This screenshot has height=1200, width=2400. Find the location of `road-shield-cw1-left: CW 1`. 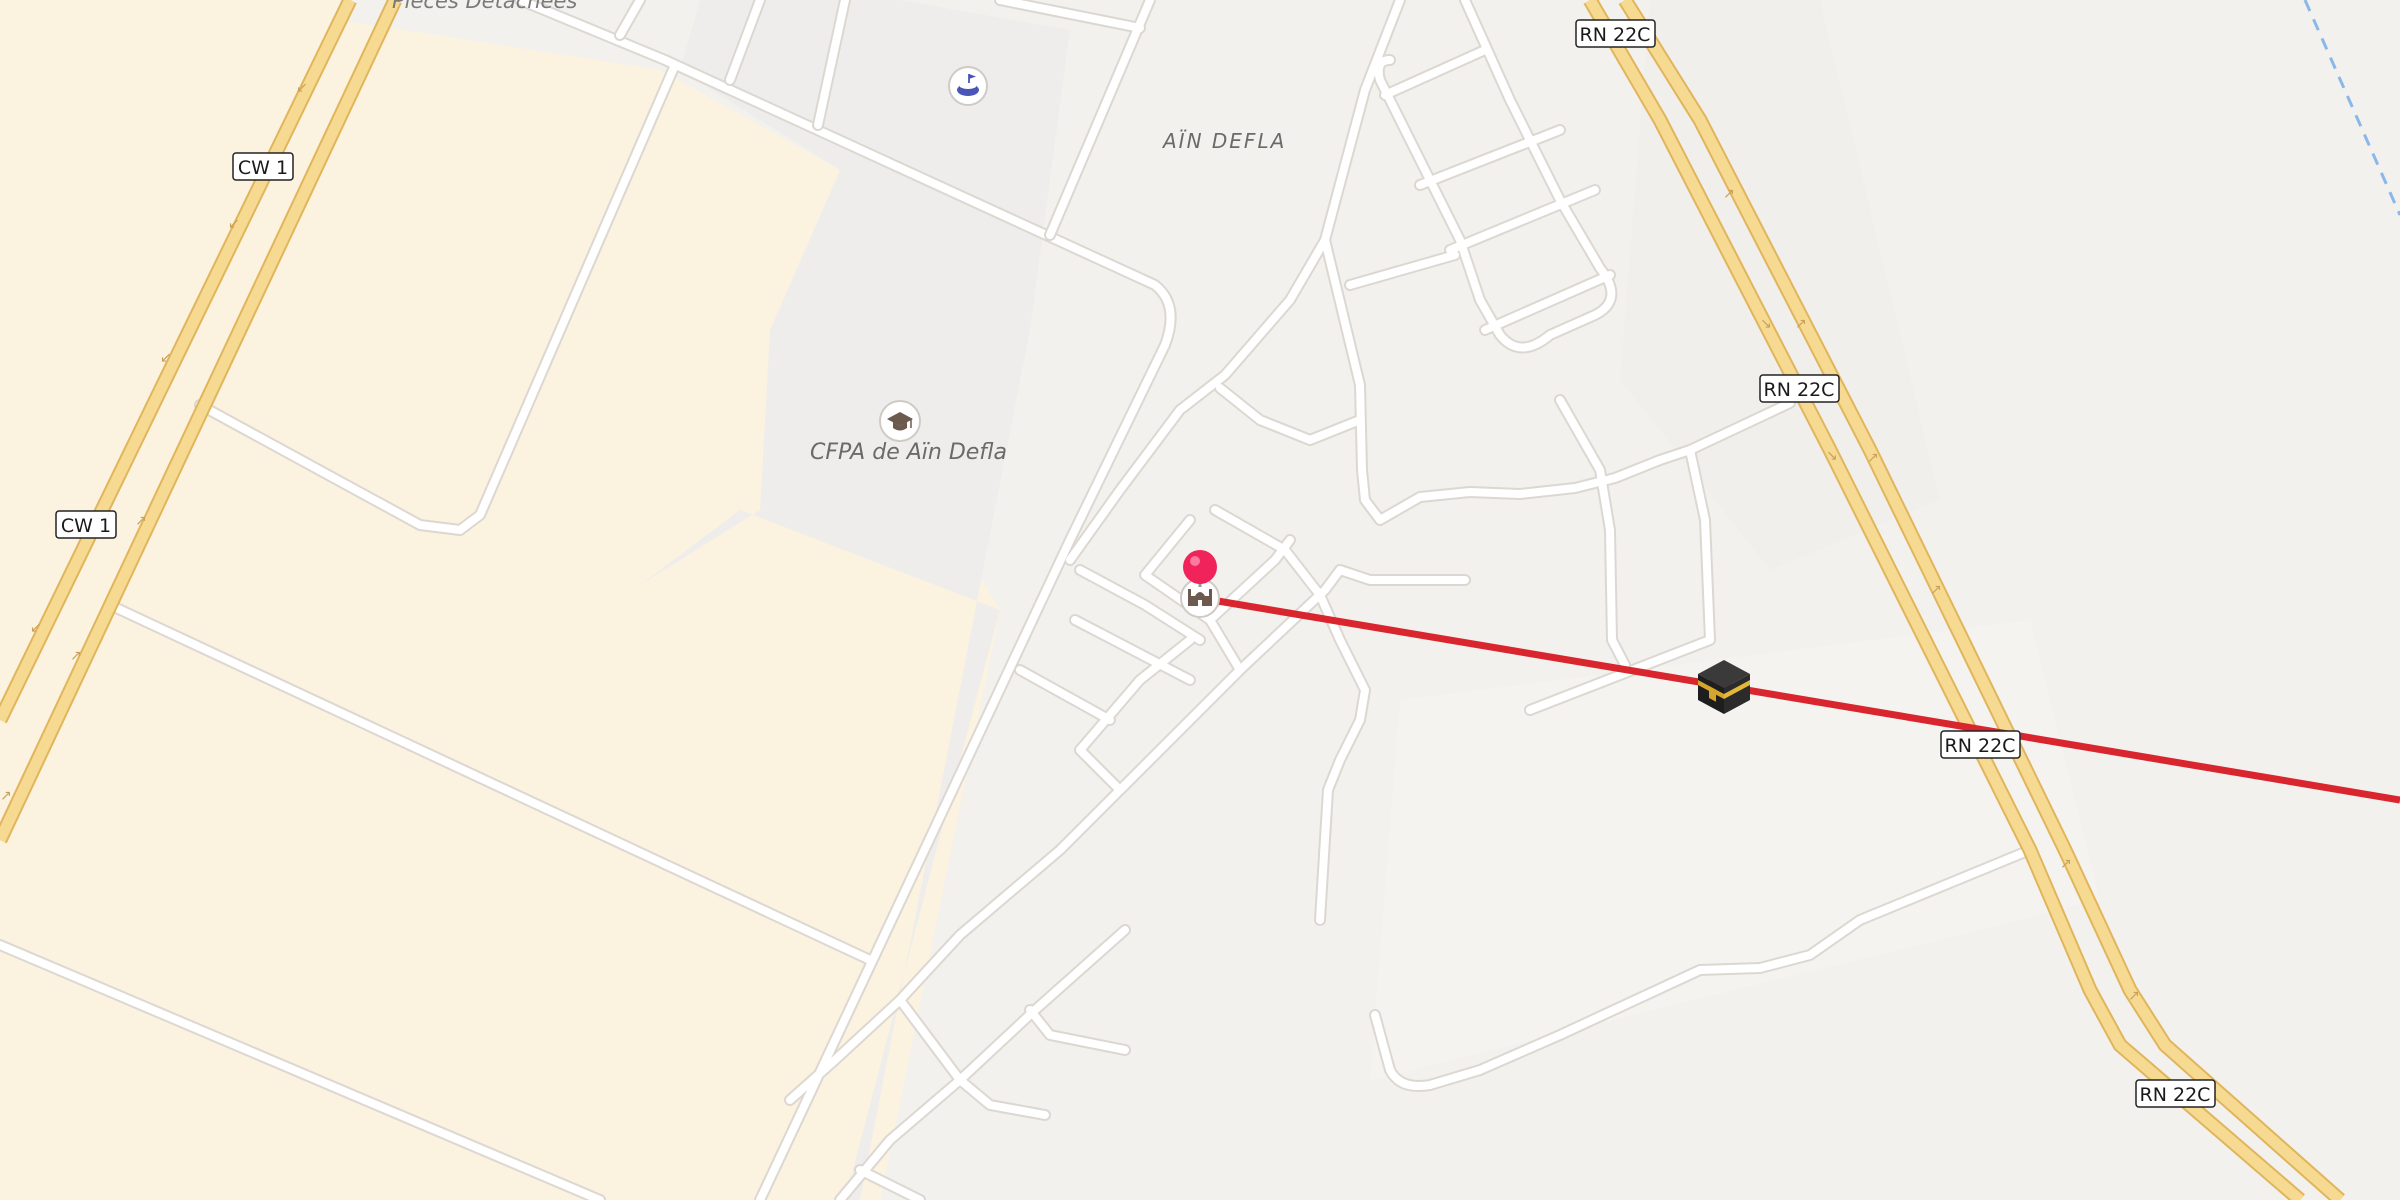

road-shield-cw1-left: CW 1 is located at coordinates (86, 524).